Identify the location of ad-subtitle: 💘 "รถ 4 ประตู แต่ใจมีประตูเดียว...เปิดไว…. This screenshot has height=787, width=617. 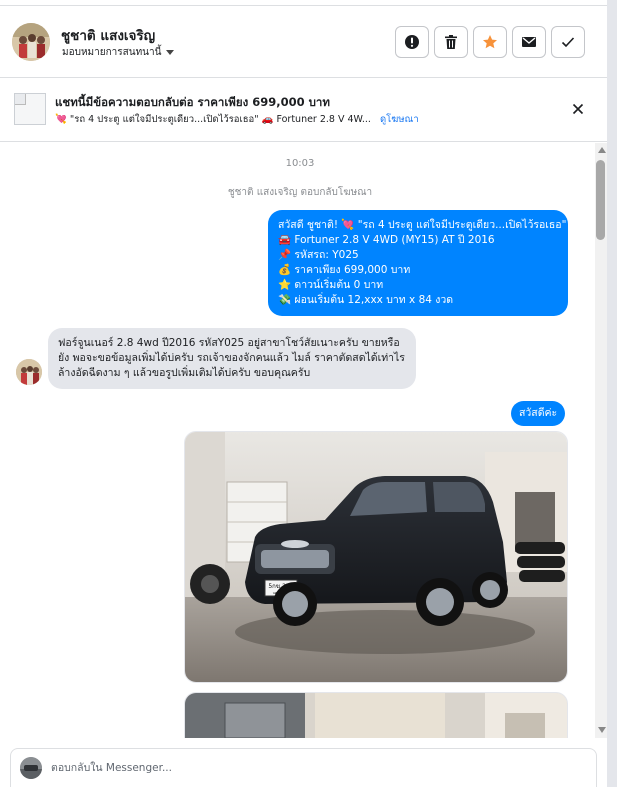
(213, 119).